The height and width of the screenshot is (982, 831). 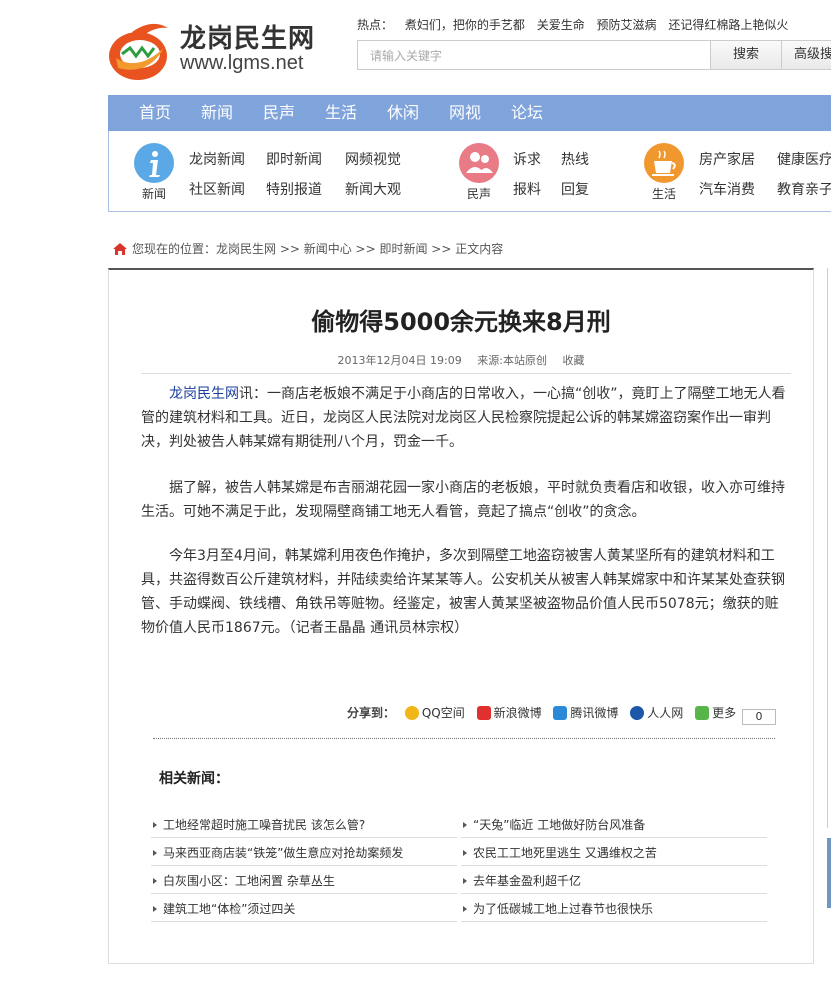 What do you see at coordinates (575, 159) in the screenshot?
I see `subnav-link: 热线` at bounding box center [575, 159].